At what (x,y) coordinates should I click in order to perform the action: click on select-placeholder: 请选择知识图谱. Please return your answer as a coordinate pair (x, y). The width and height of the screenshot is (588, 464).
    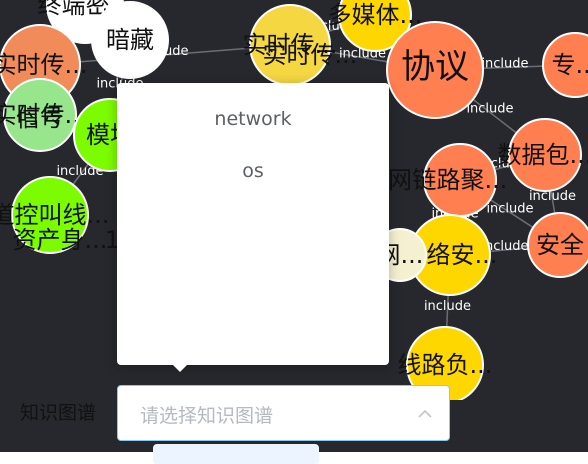
    Looking at the image, I should click on (207, 416).